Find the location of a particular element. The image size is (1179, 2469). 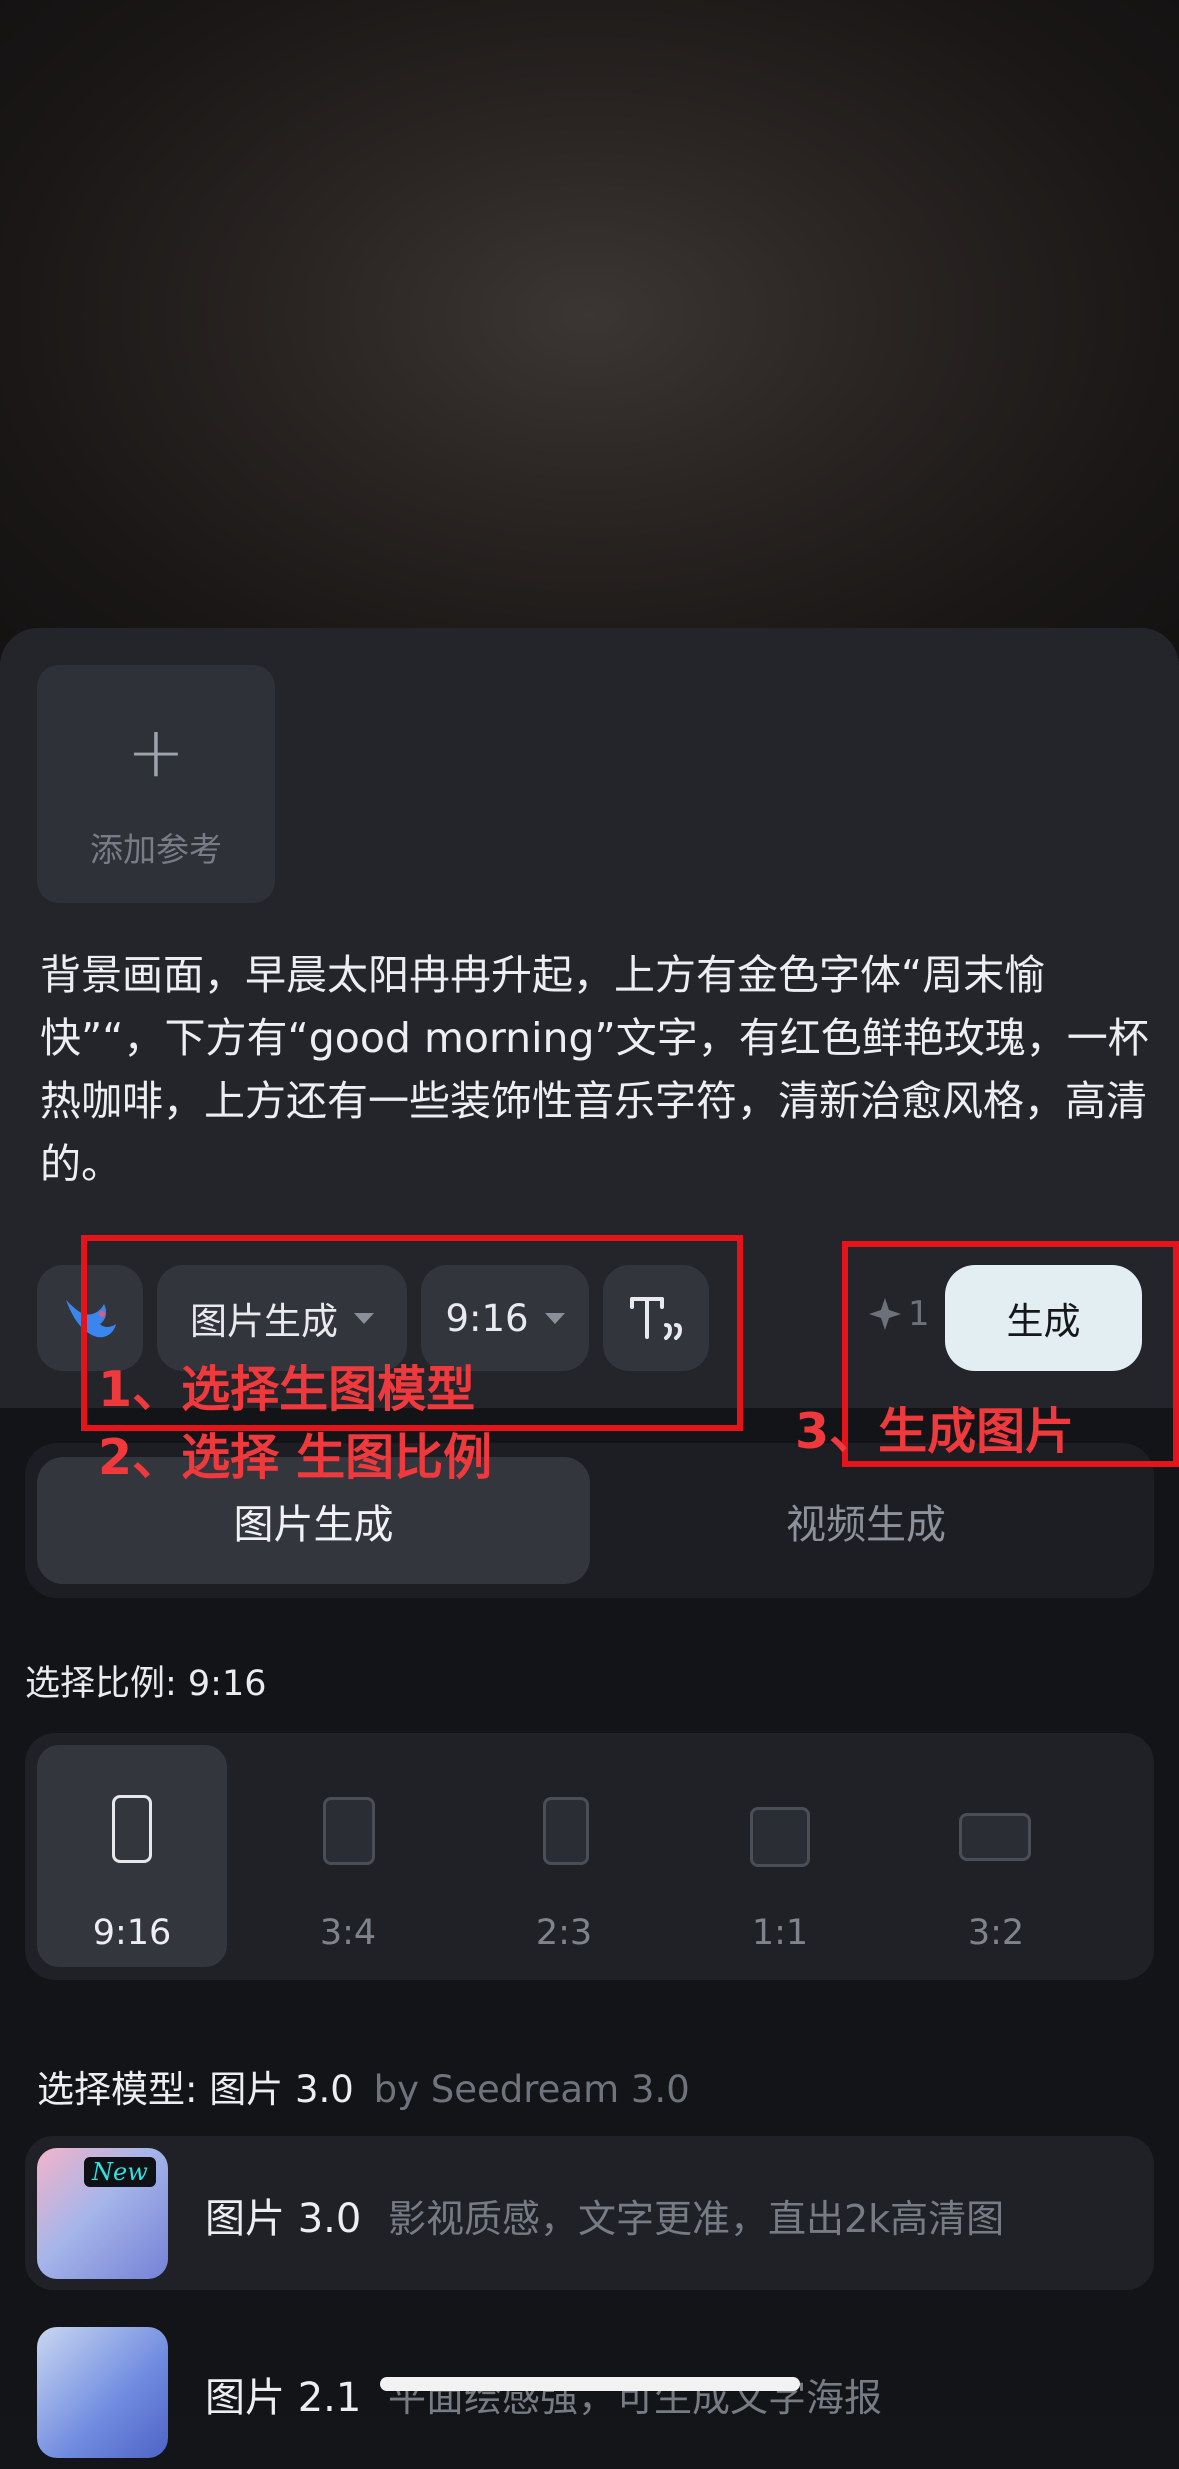

model-option-2-1: 图片 2.1 平面绘感强，可生成文字海报 is located at coordinates (589, 2392).